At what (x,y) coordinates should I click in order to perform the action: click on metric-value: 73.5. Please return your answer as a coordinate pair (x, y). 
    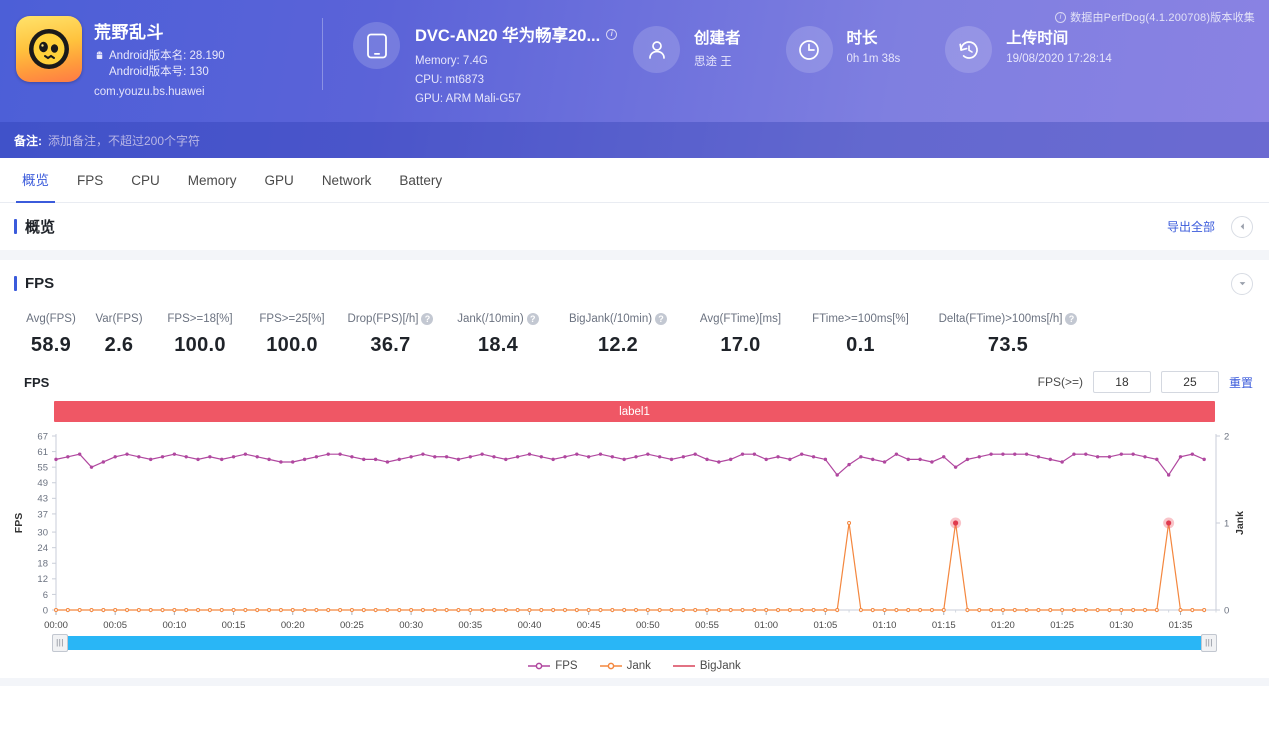
    Looking at the image, I should click on (1008, 345).